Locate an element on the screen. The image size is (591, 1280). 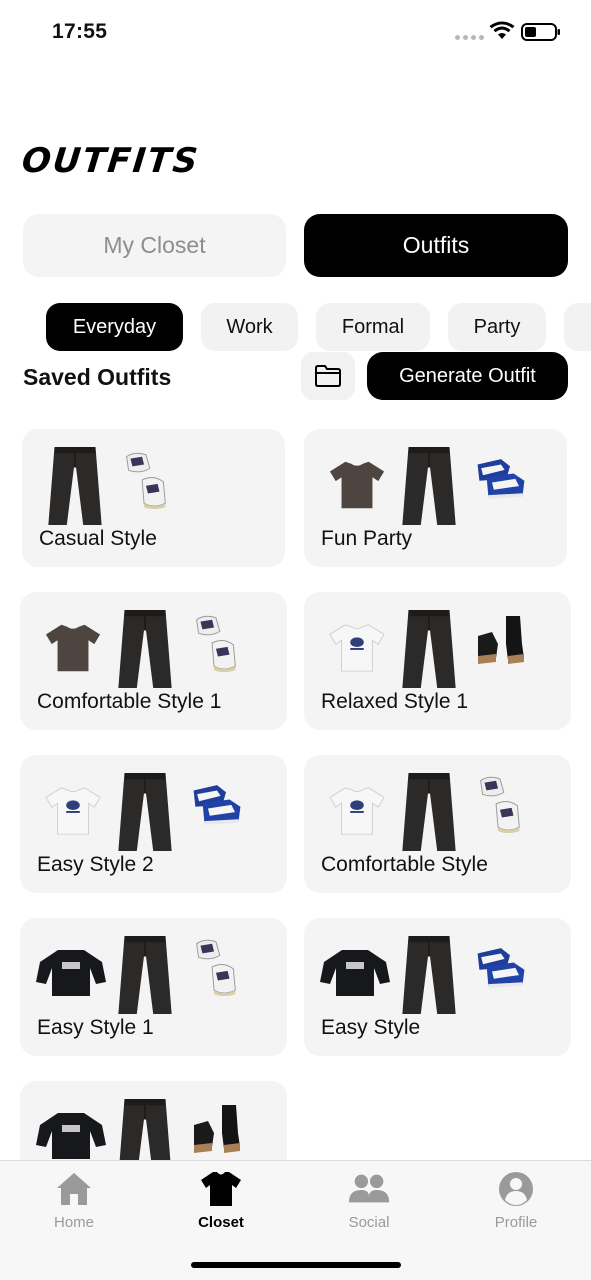
category-chip-work: Work is located at coordinates (249, 327).